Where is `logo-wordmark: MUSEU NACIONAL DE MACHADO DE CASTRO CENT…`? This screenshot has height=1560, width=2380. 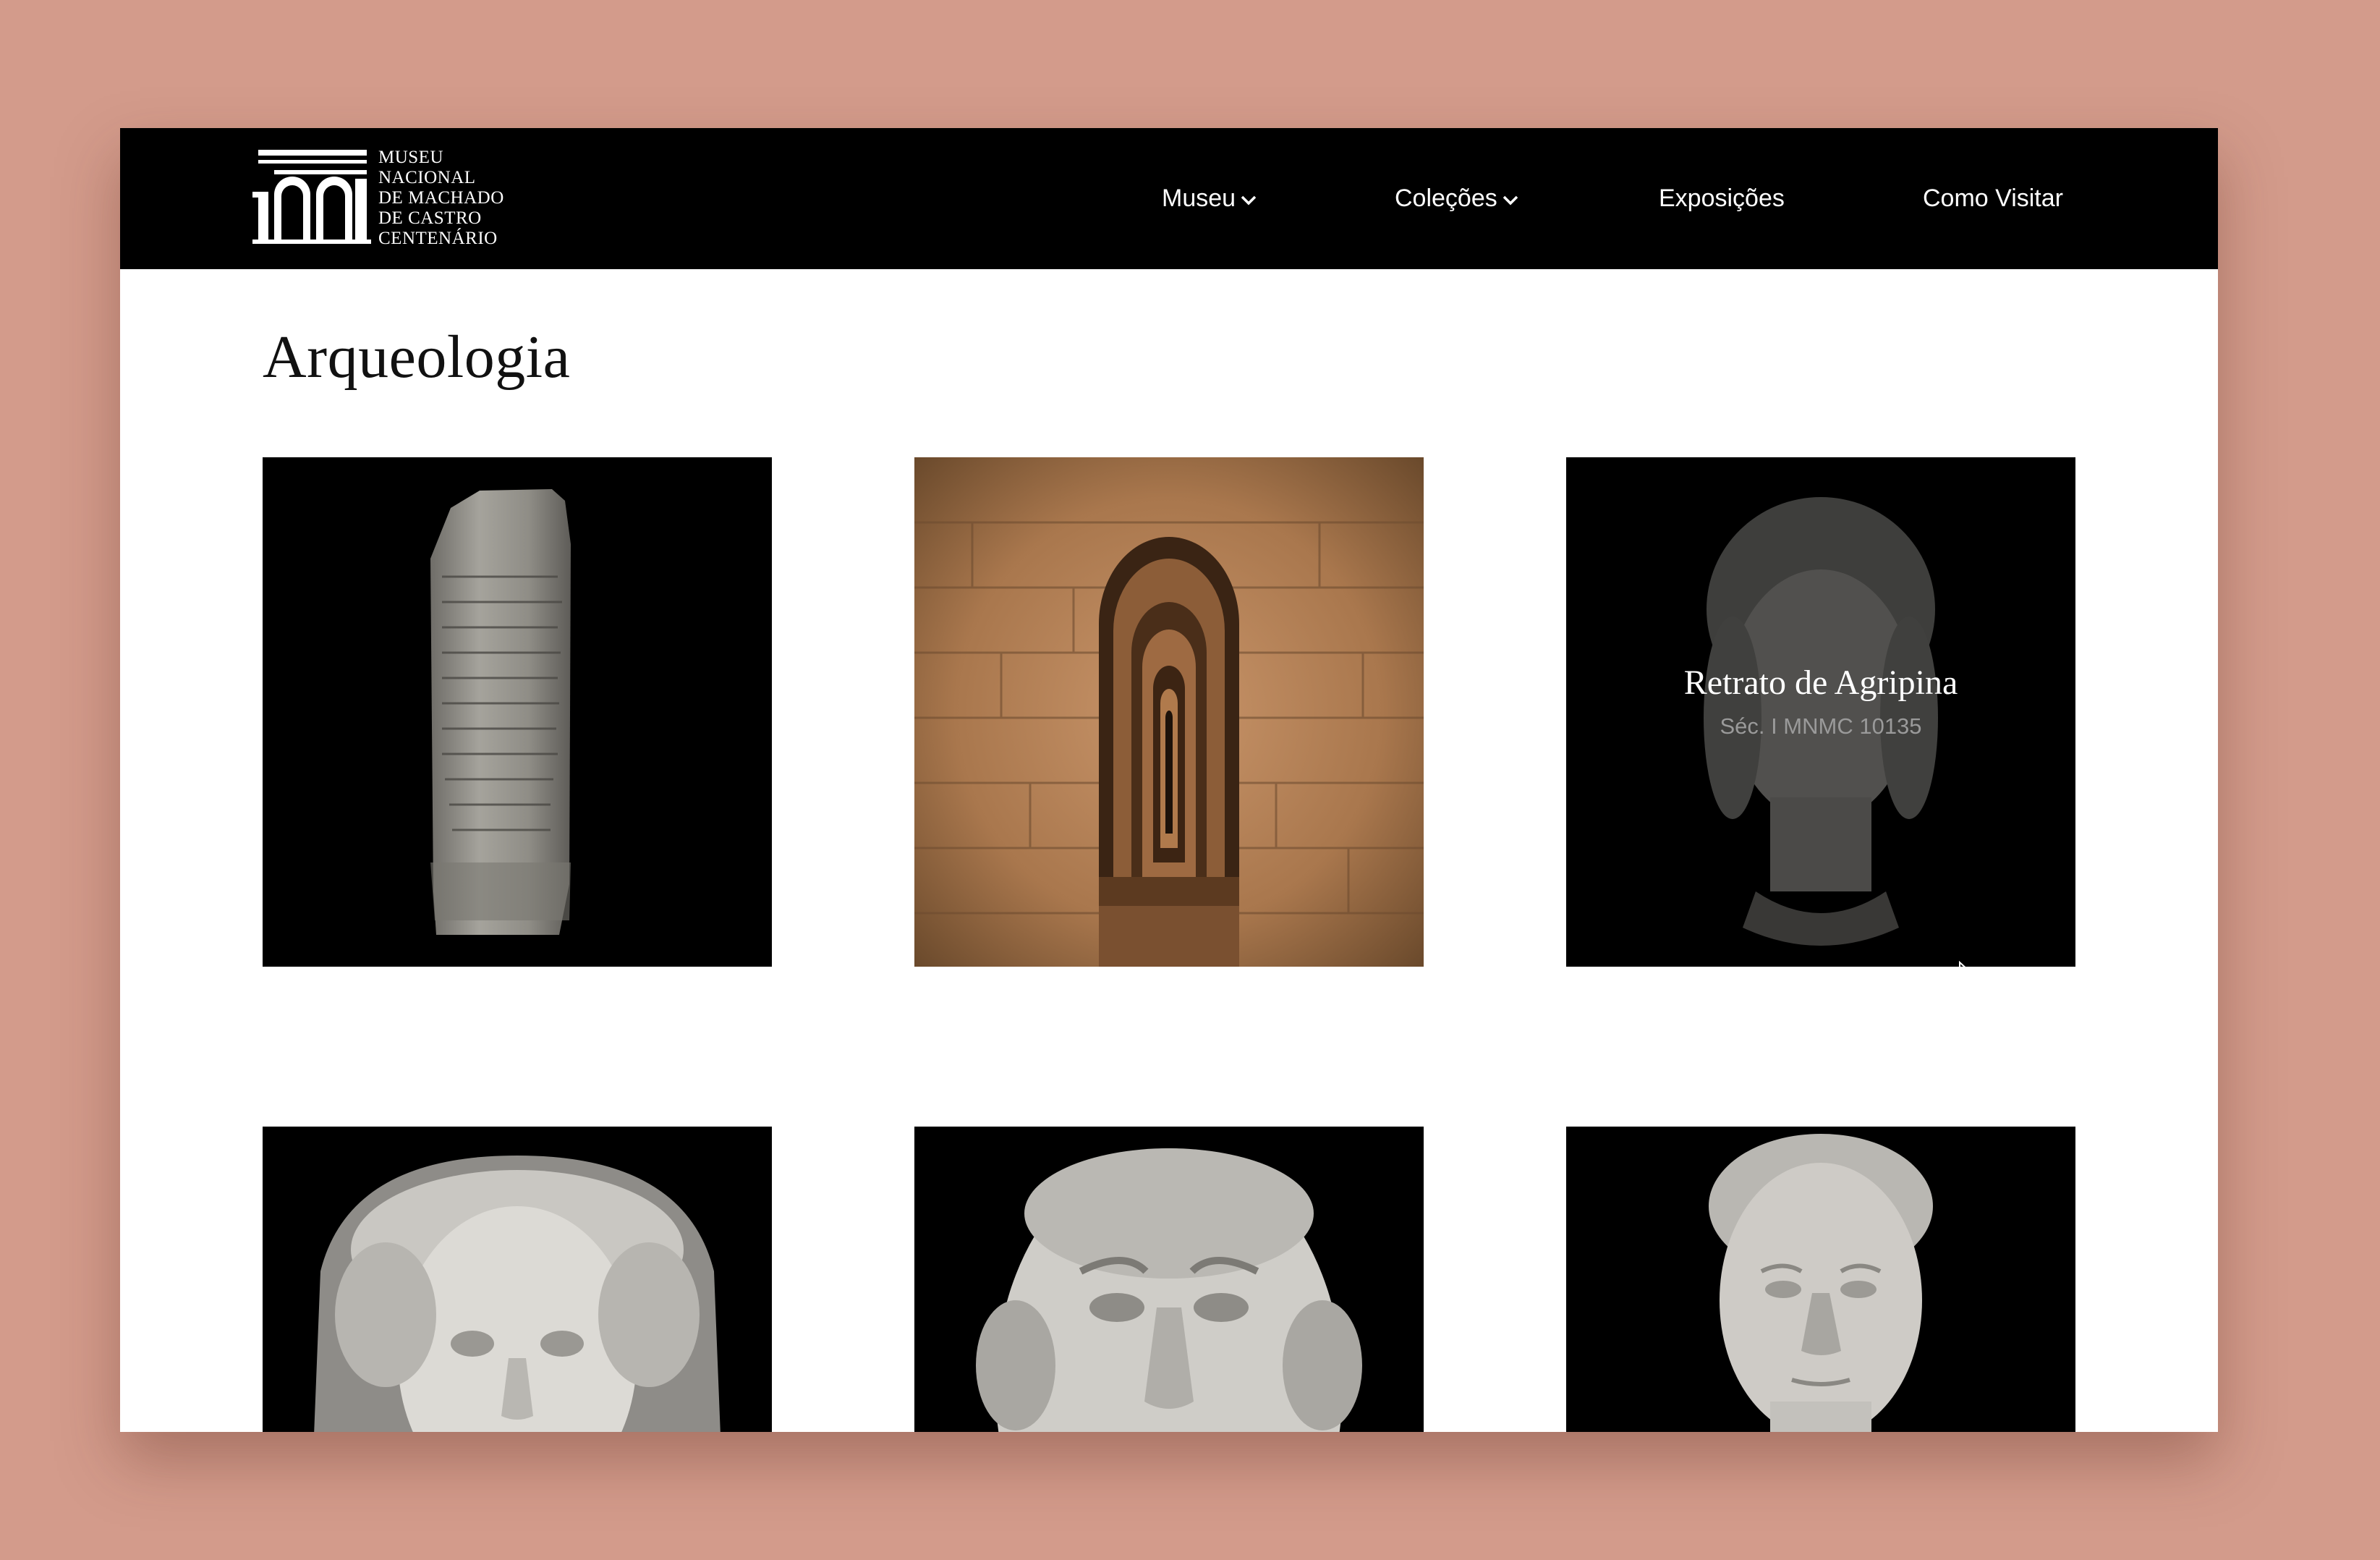
logo-wordmark: MUSEU NACIONAL DE MACHADO DE CASTRO CENT… is located at coordinates (441, 198).